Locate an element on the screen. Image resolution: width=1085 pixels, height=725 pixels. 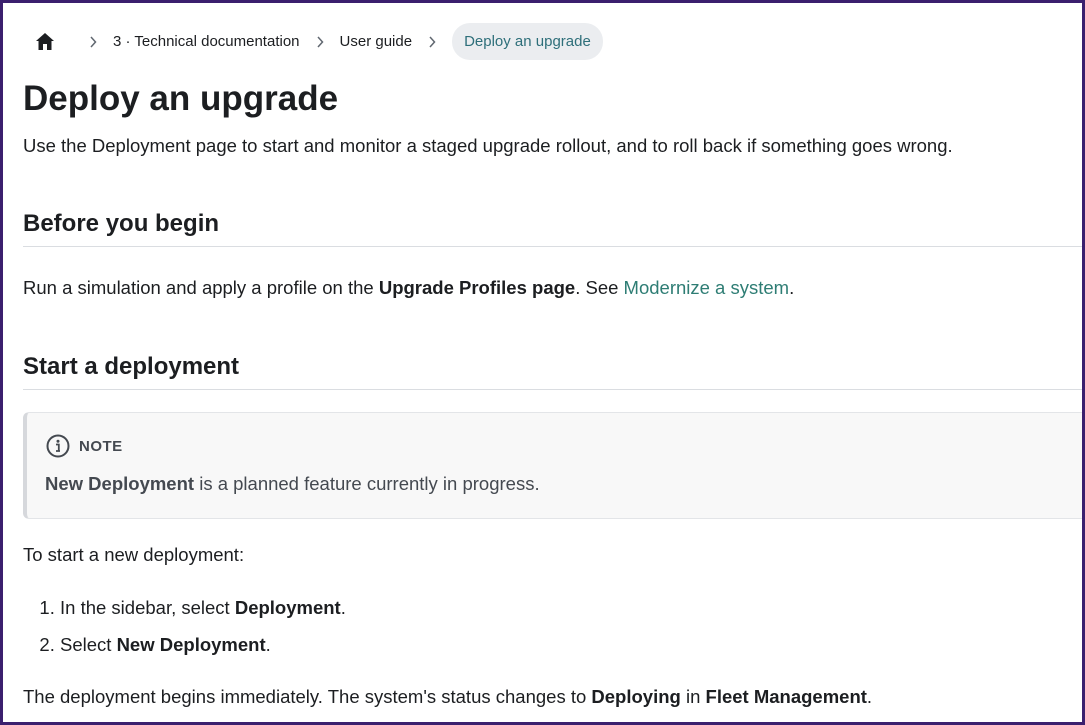
upgrade-profiles-term: Upgrade Profiles page is located at coordinates (477, 287).